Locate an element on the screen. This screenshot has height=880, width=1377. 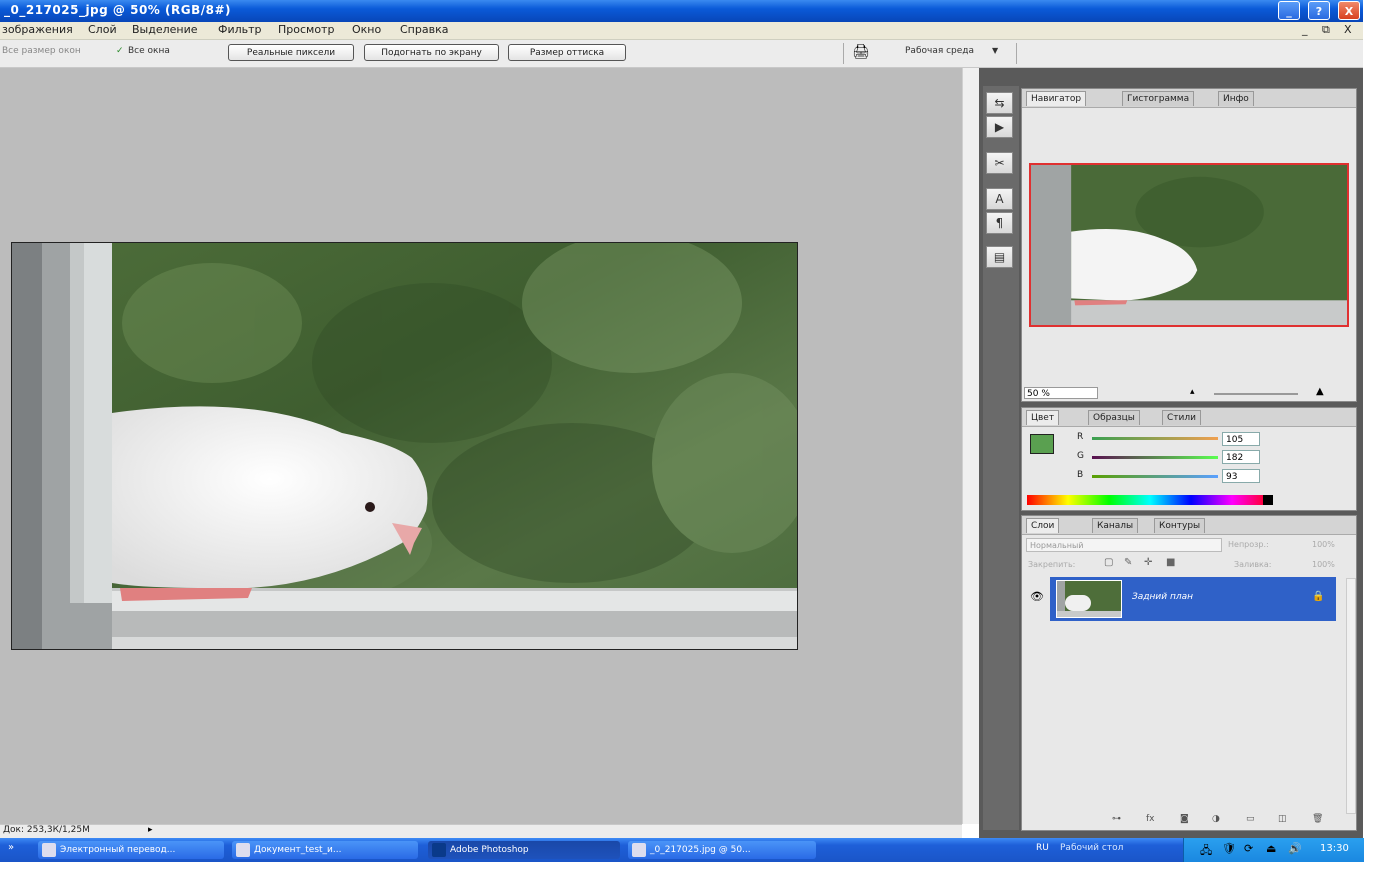
print-size-button: Размер оттиска is located at coordinates (567, 52).